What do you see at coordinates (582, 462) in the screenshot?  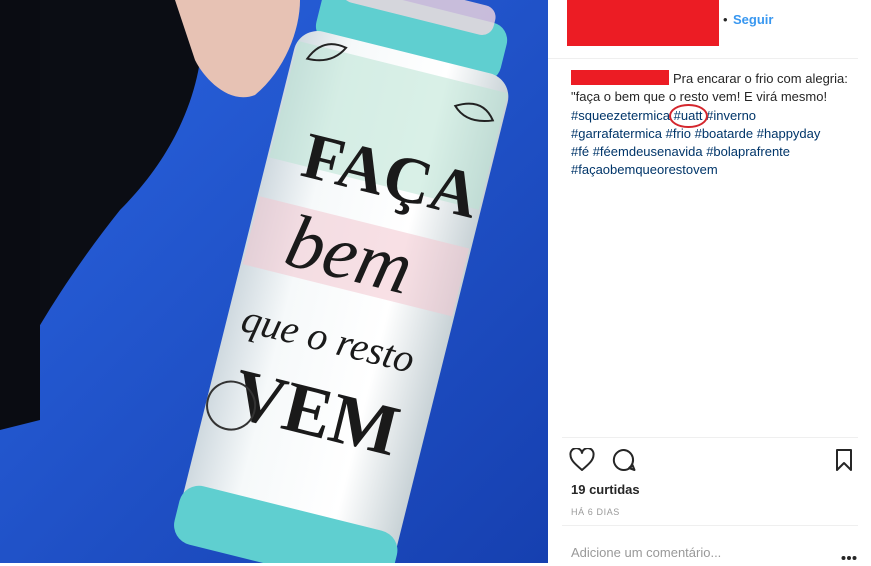 I see `heart-icon` at bounding box center [582, 462].